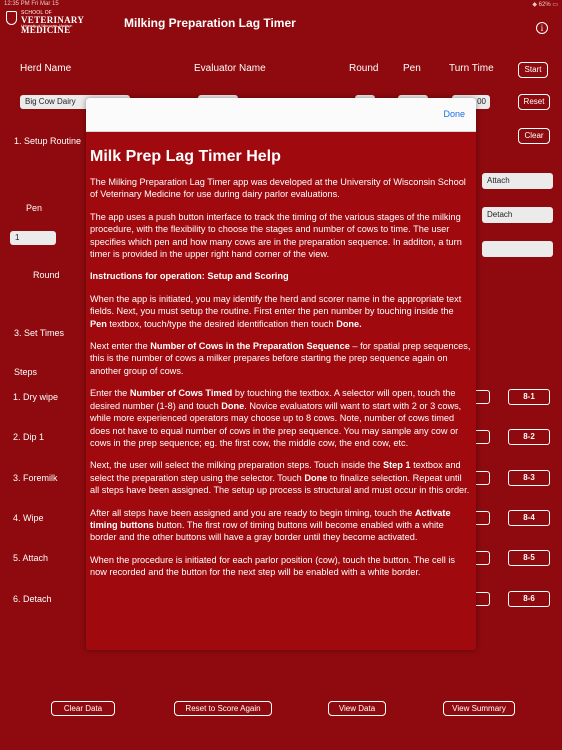 Image resolution: width=562 pixels, height=750 pixels. I want to click on step-label-2: 2. Dip 1, so click(29, 437).